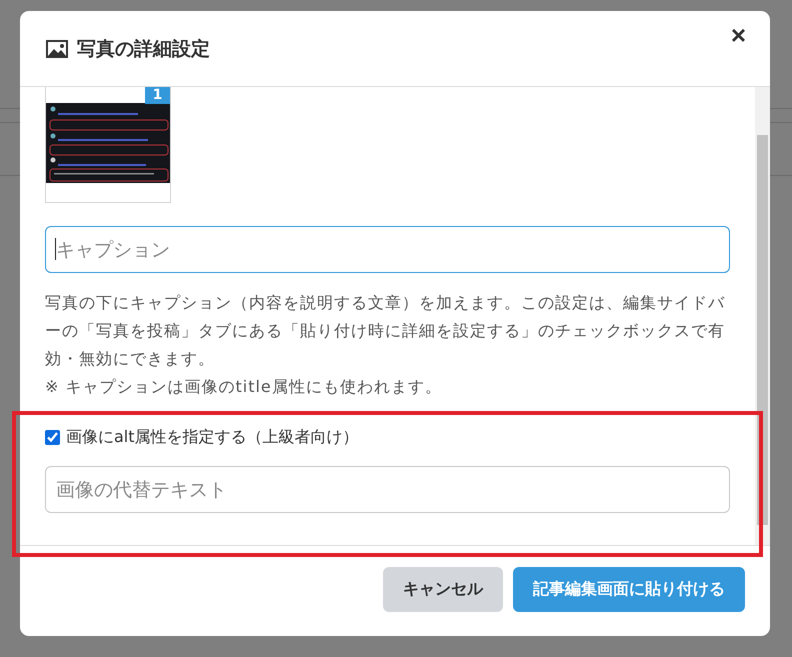 The image size is (792, 657). Describe the element at coordinates (738, 35) in the screenshot. I see `close-button: ×` at that location.